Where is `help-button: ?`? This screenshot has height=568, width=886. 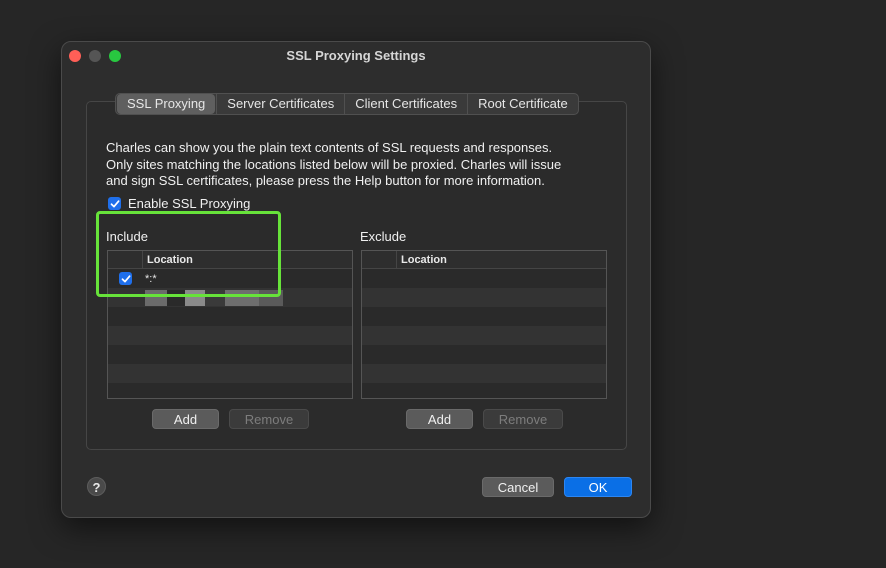 help-button: ? is located at coordinates (96, 486).